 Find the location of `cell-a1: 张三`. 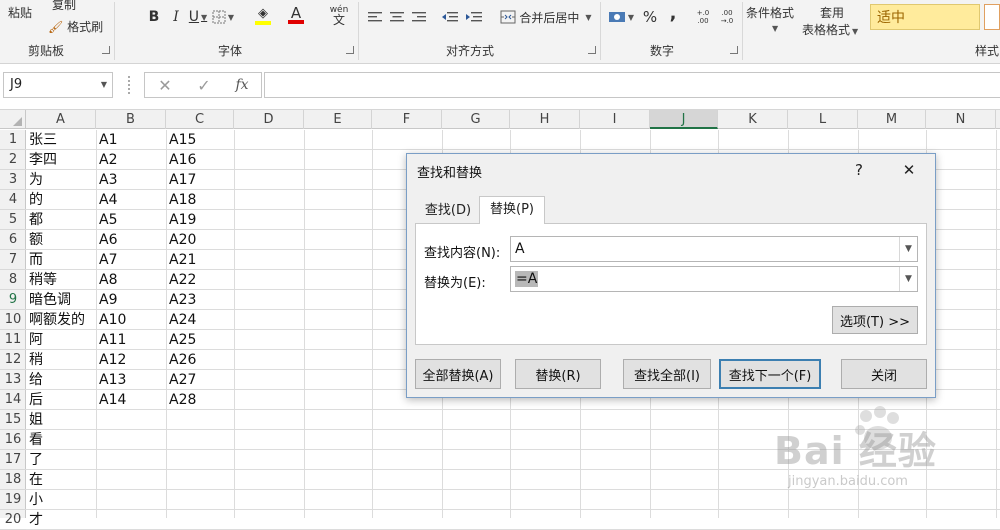

cell-a1: 张三 is located at coordinates (41, 140).